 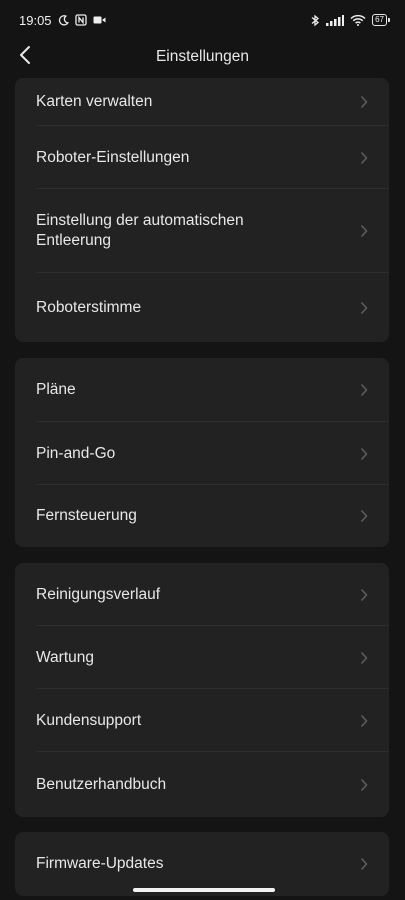 What do you see at coordinates (204, 890) in the screenshot?
I see `home-indicator` at bounding box center [204, 890].